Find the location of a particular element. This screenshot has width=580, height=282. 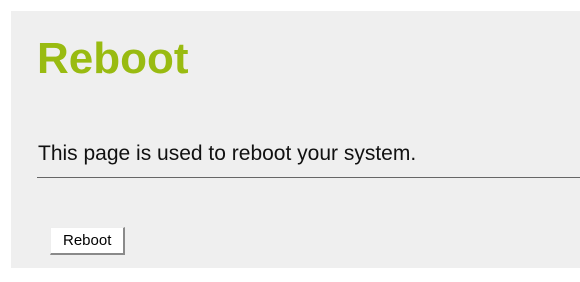

page-description: This page is used to reboot your system. is located at coordinates (227, 153).